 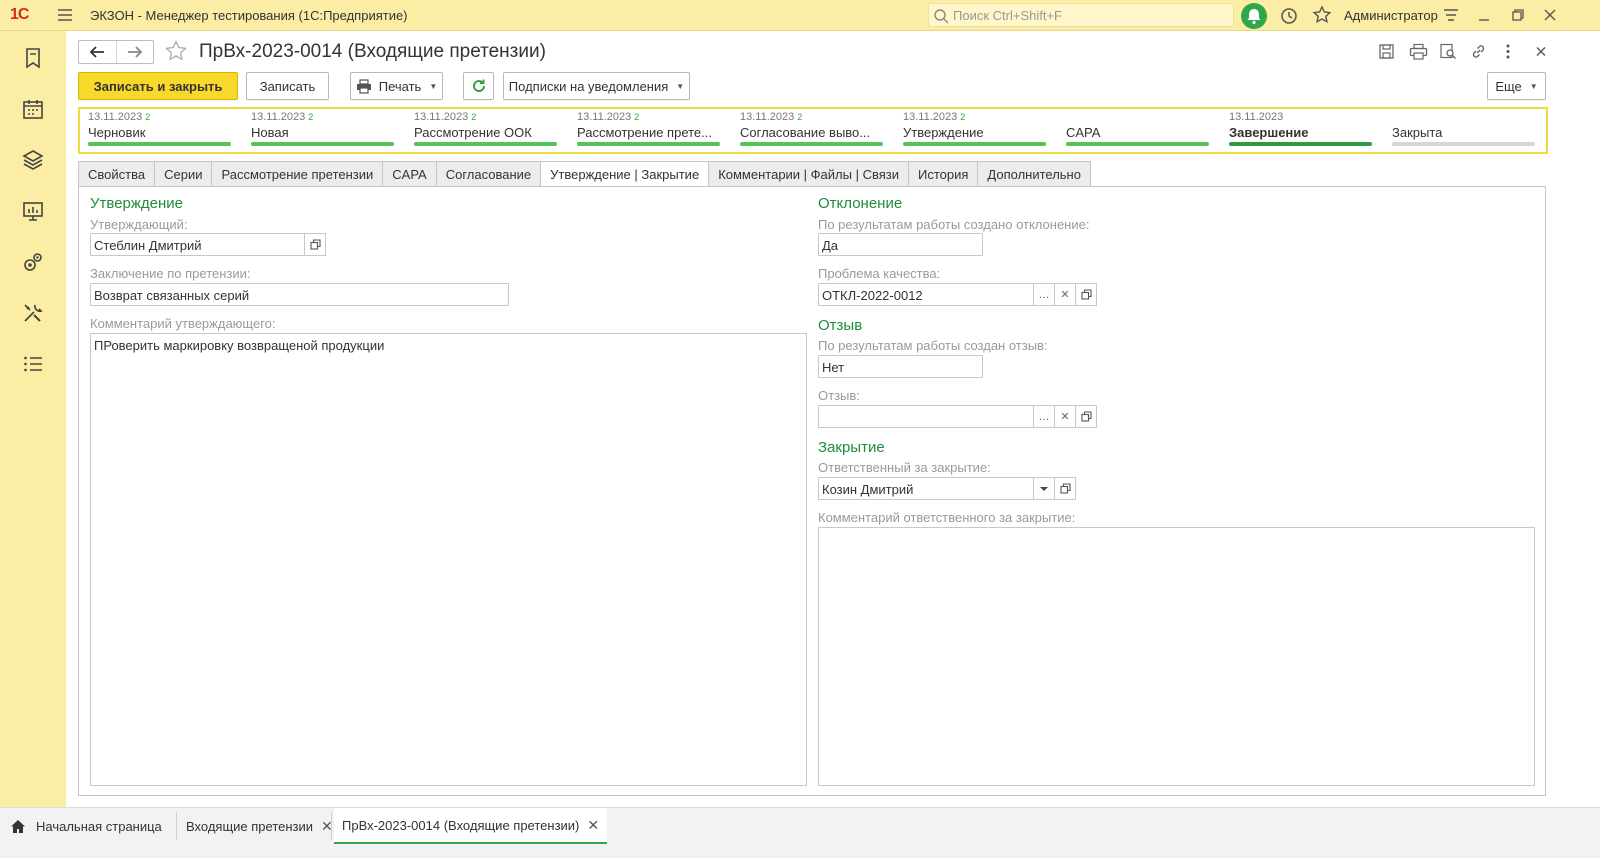 What do you see at coordinates (926, 416) in the screenshot?
I see `recall-field` at bounding box center [926, 416].